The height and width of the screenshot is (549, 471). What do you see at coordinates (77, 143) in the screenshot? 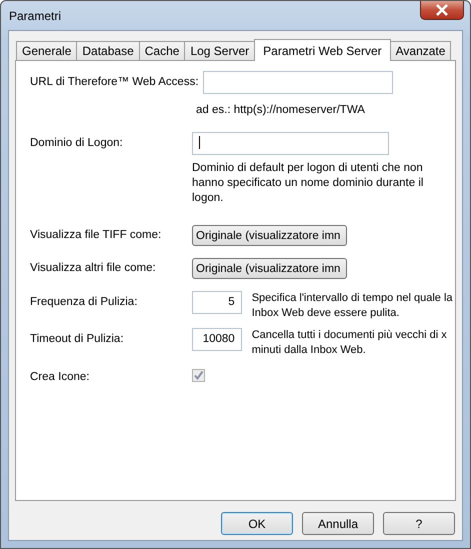
I see `field-label: Dominio di Logon:` at bounding box center [77, 143].